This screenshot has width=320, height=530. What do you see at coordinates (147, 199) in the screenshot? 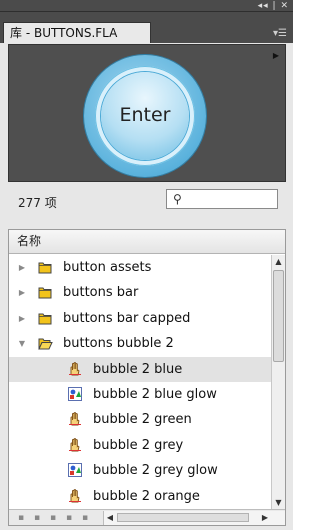
I see `library-count-row: 277 项 ⚲` at bounding box center [147, 199].